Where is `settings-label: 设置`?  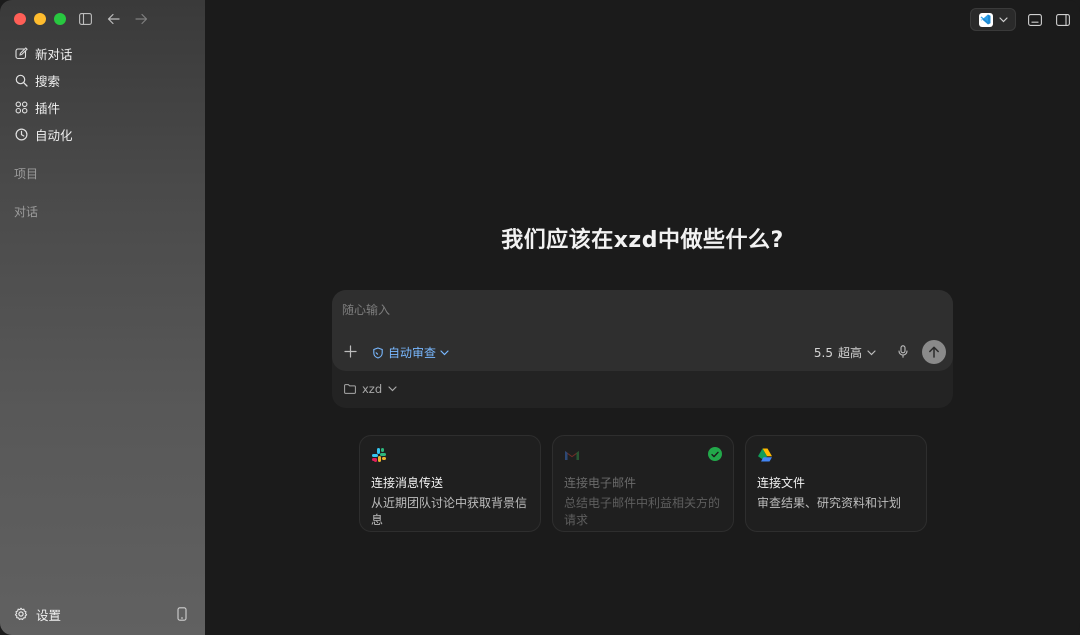
settings-label: 设置 is located at coordinates (49, 615).